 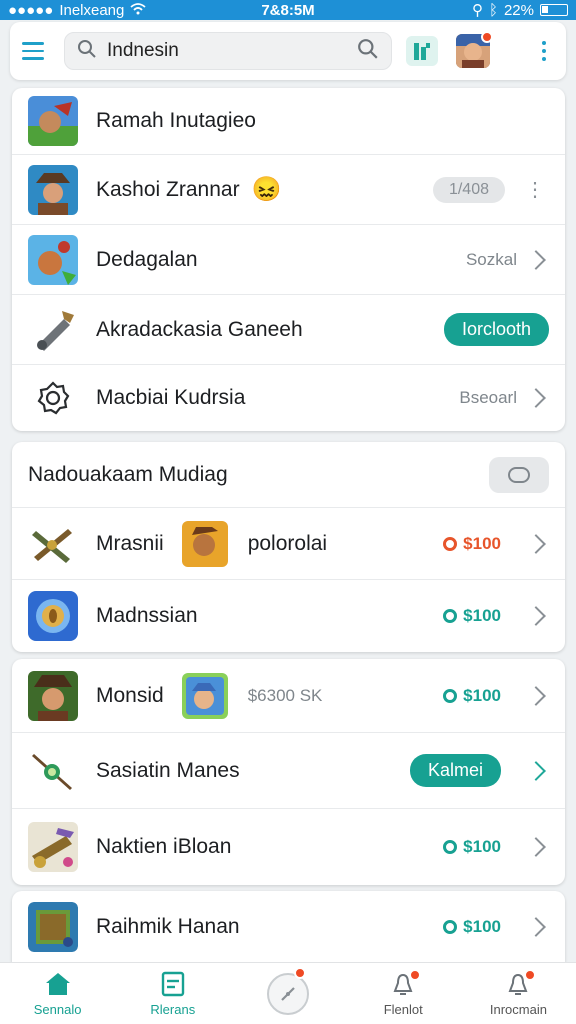 I want to click on count-pill: 1/408, so click(x=468, y=189).